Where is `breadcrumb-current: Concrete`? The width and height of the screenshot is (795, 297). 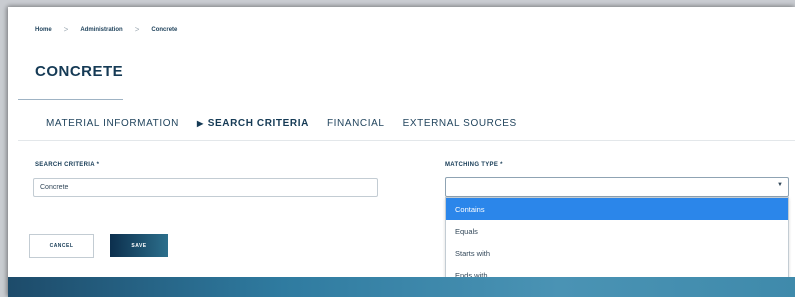 breadcrumb-current: Concrete is located at coordinates (164, 29).